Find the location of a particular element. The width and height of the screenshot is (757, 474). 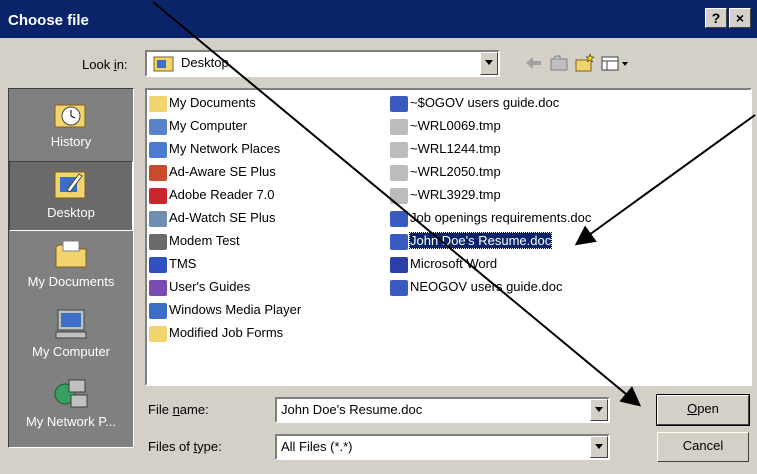

place-my-computer: My Computer is located at coordinates (71, 336).